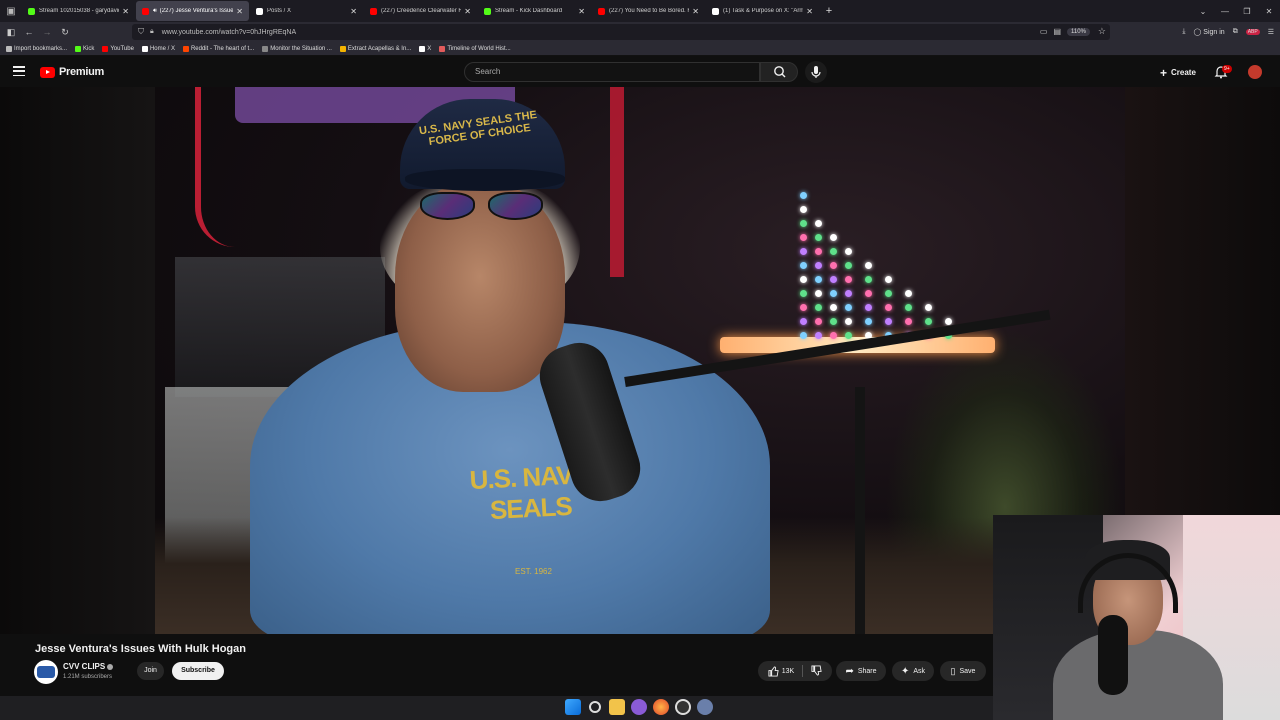 This screenshot has height=720, width=1280. I want to click on file-explorer-icon, so click(617, 707).